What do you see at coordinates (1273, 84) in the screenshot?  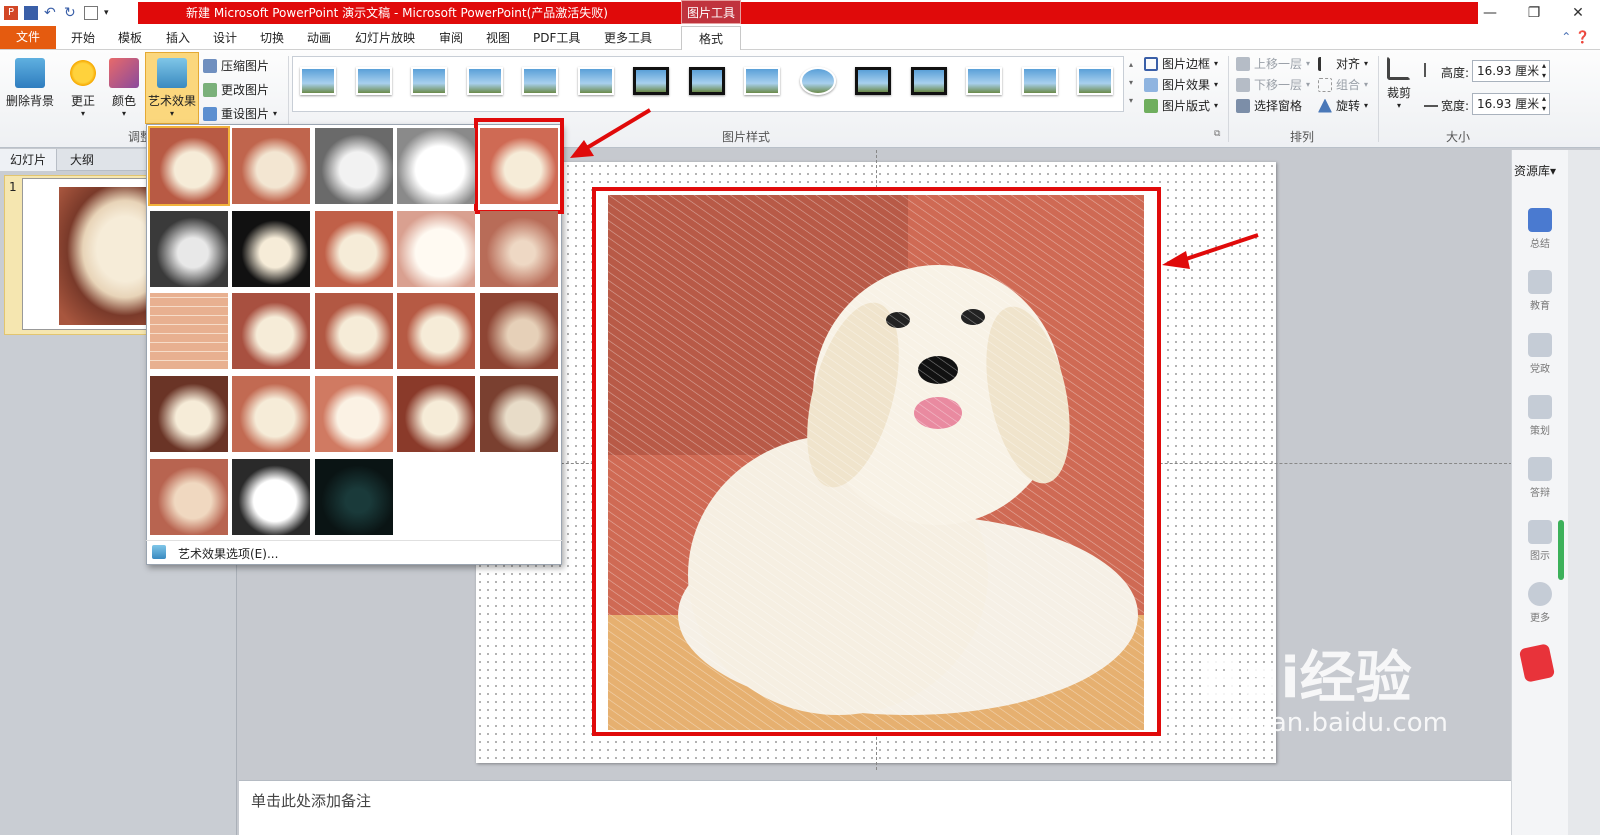 I see `send-backward-button: 下移一层 ▾` at bounding box center [1273, 84].